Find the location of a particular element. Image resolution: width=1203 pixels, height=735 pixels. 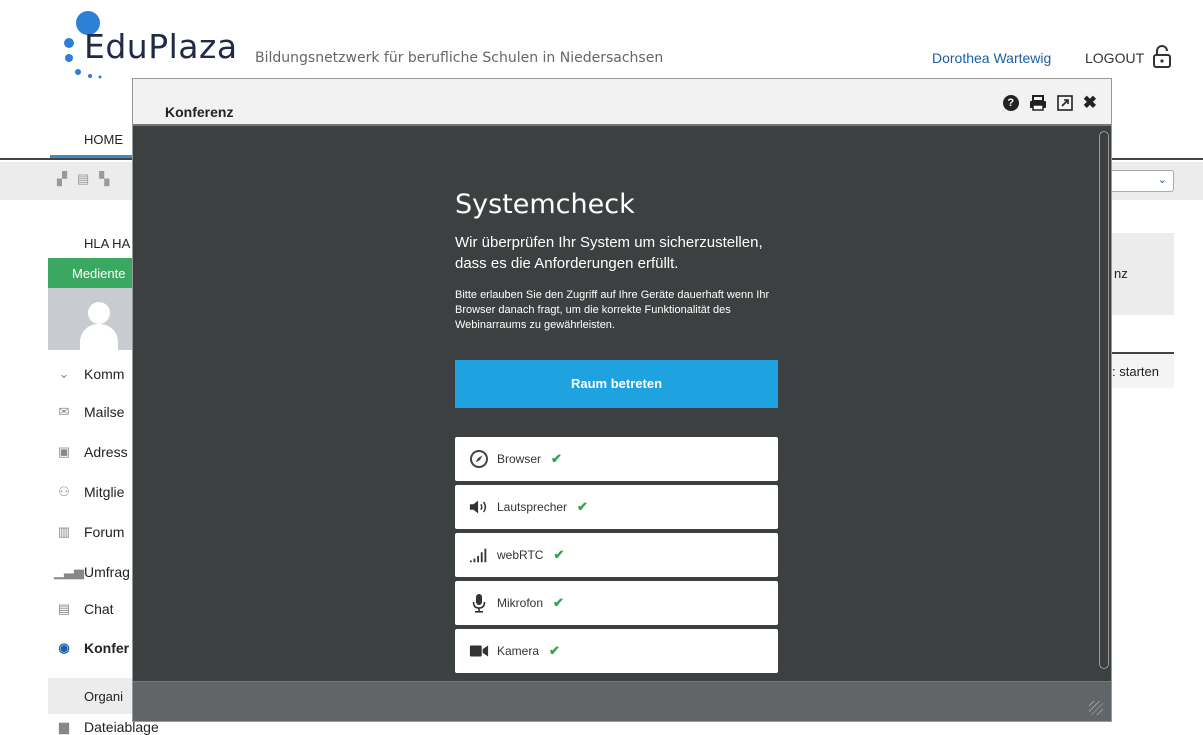

start-button: : starten is located at coordinates (1142, 370).